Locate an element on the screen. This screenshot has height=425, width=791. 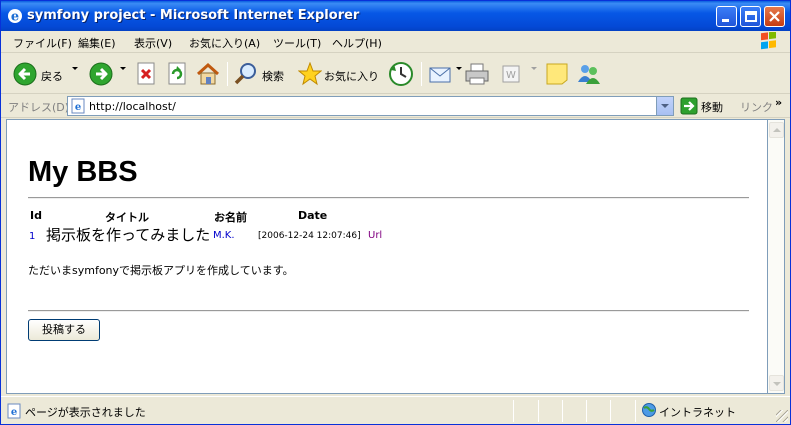
back-arrow-icon is located at coordinates (25, 74).